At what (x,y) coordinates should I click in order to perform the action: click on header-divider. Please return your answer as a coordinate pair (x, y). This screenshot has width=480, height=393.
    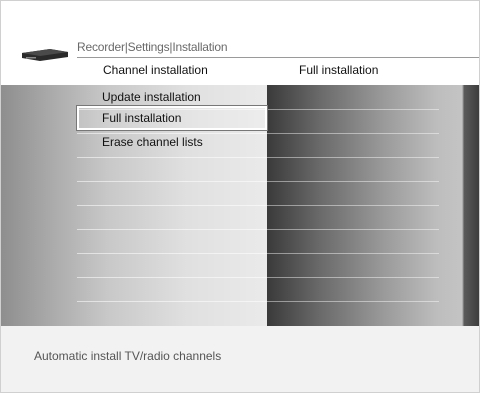
    Looking at the image, I should click on (278, 57).